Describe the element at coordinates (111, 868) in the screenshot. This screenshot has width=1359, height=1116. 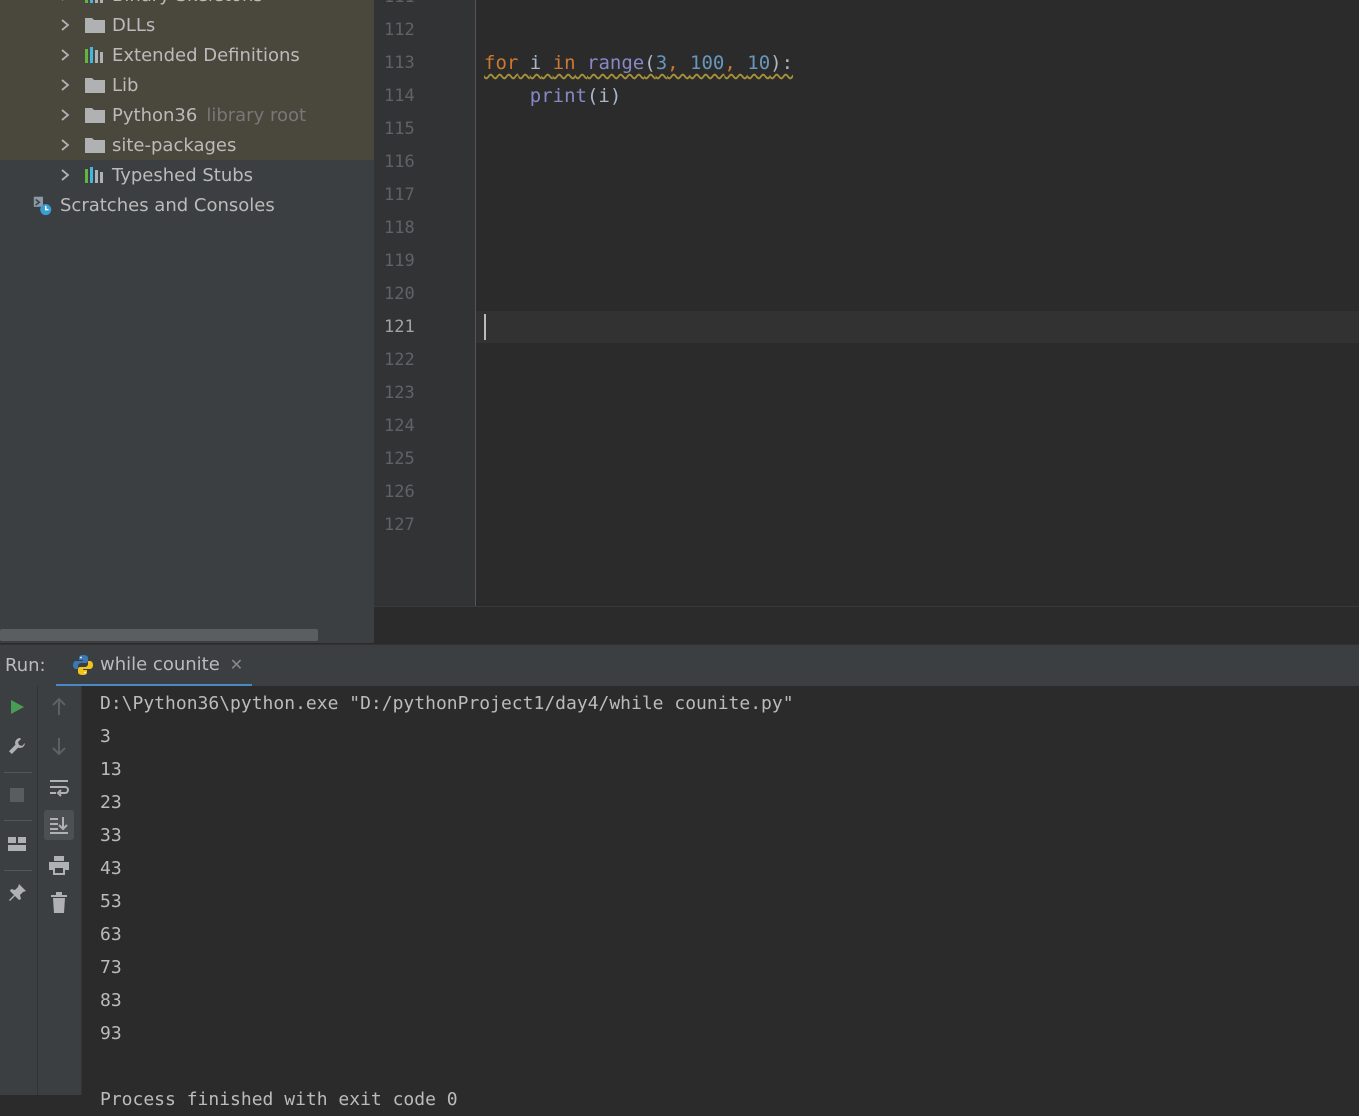
I see `console-output-line: 43` at that location.